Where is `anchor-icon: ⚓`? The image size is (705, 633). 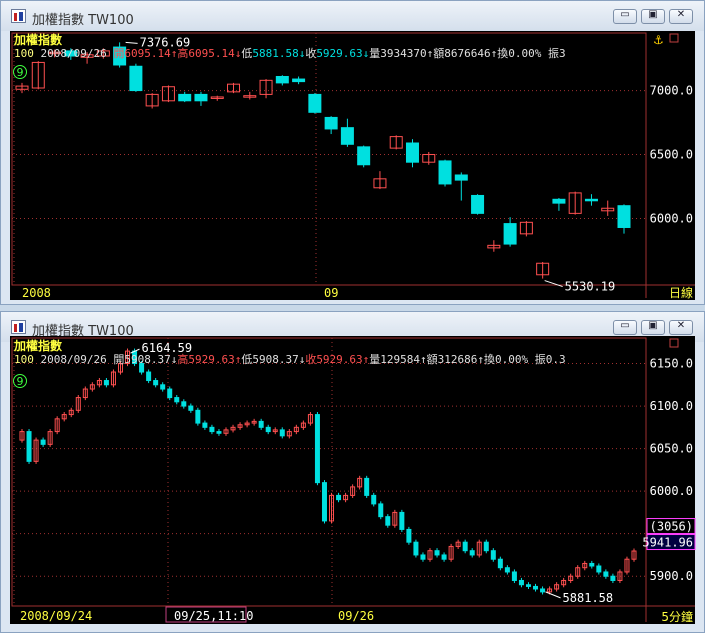 anchor-icon: ⚓ is located at coordinates (658, 40).